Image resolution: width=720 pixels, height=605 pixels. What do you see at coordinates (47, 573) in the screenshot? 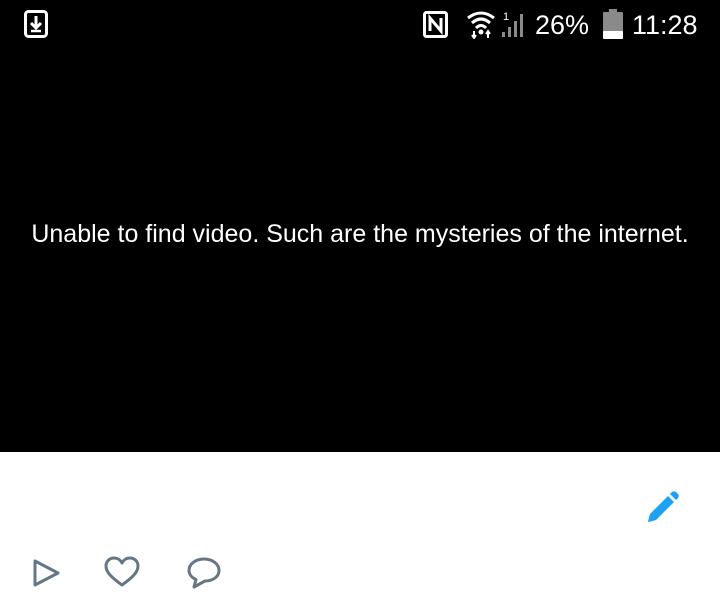
I see `play-icon` at bounding box center [47, 573].